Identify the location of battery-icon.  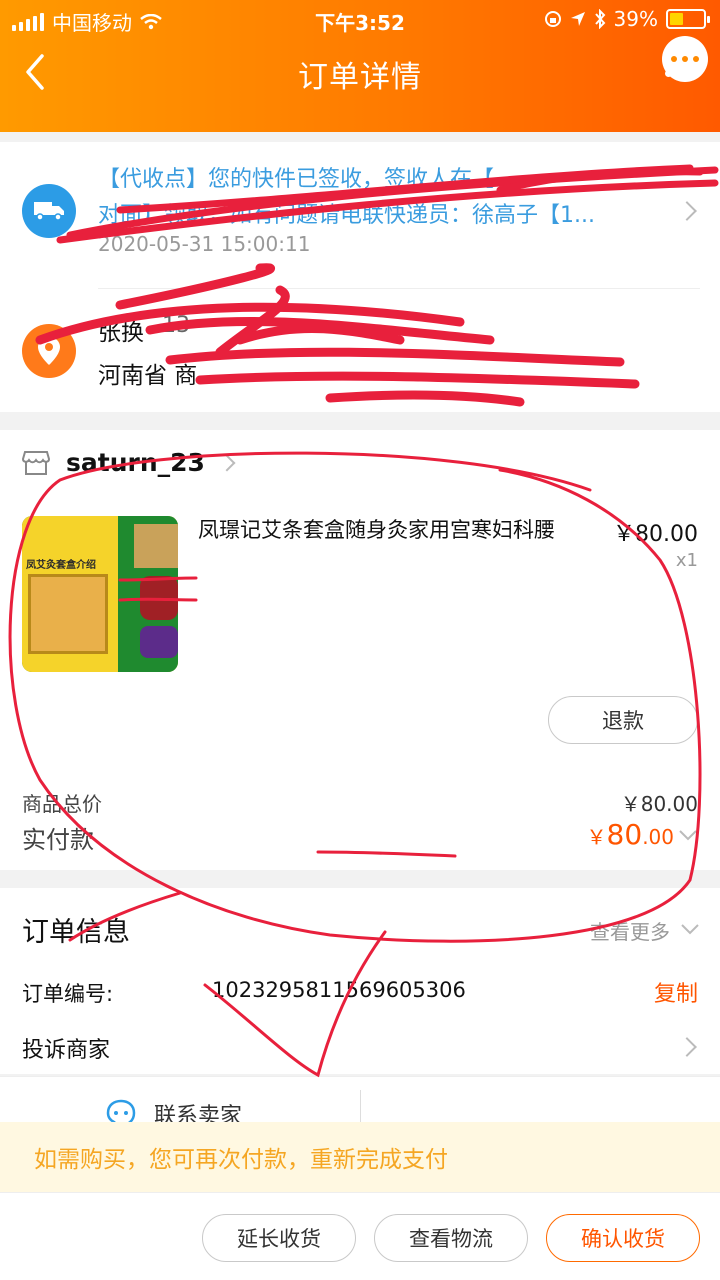
(688, 19).